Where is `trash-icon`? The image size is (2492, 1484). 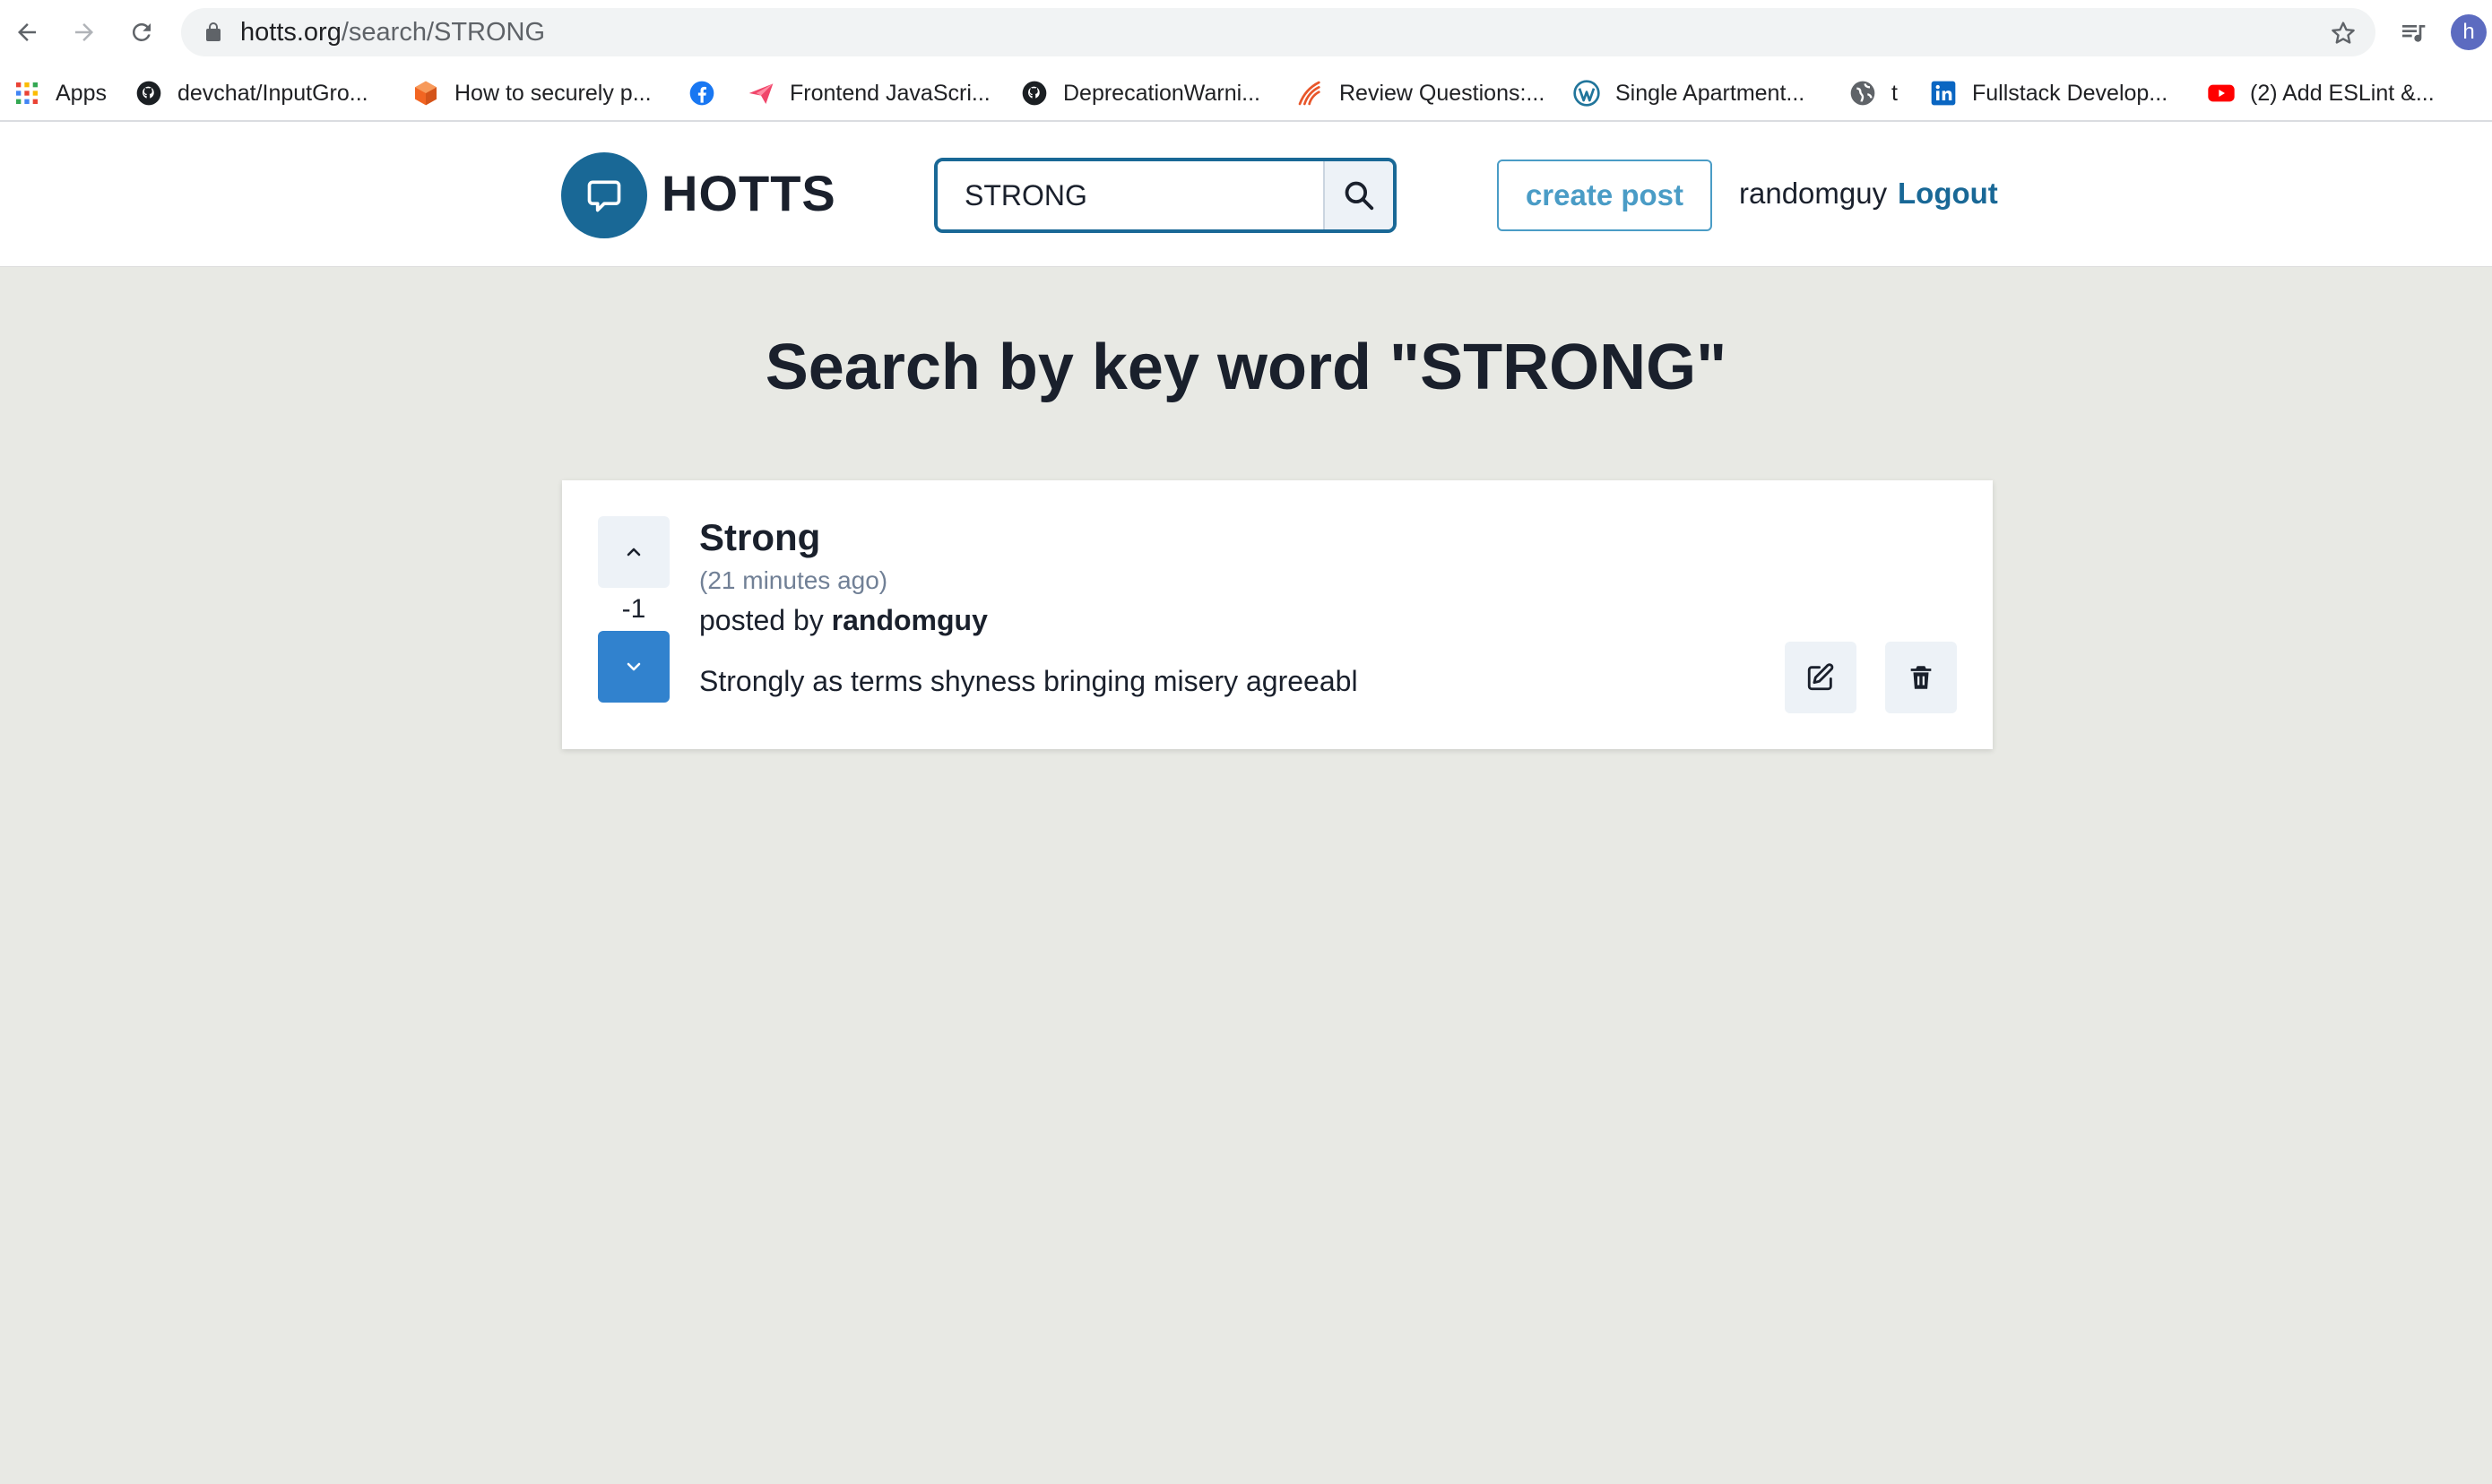
trash-icon is located at coordinates (1921, 677).